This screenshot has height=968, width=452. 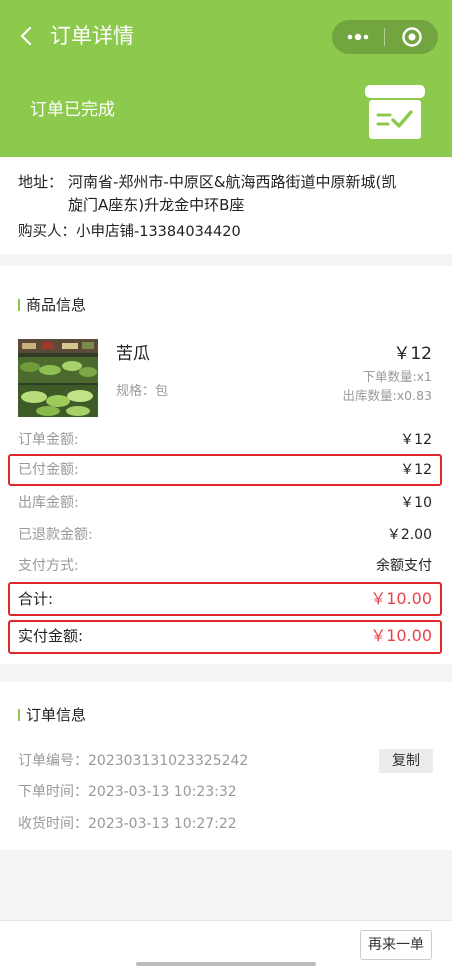 I want to click on product-spec: 规格：包, so click(x=142, y=391).